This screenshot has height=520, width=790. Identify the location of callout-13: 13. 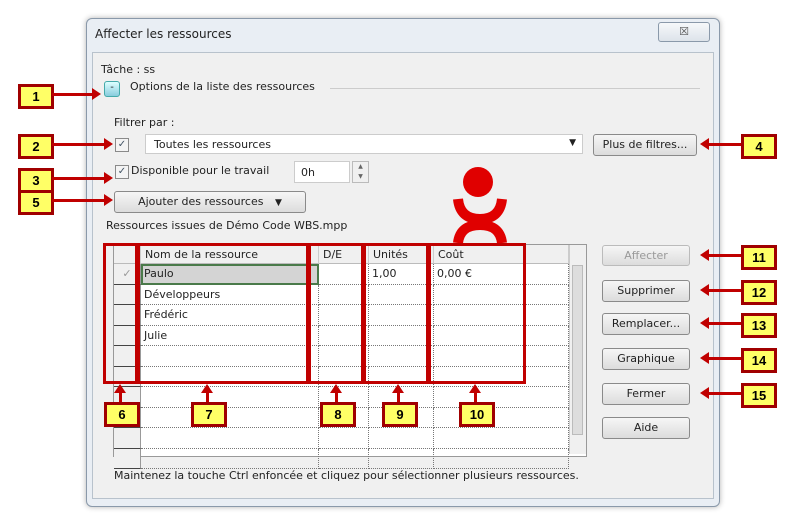
(759, 325).